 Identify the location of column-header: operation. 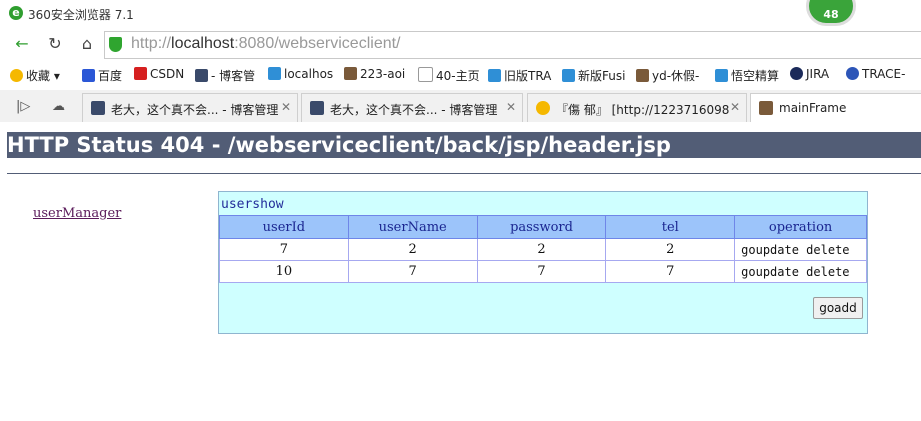
(800, 227).